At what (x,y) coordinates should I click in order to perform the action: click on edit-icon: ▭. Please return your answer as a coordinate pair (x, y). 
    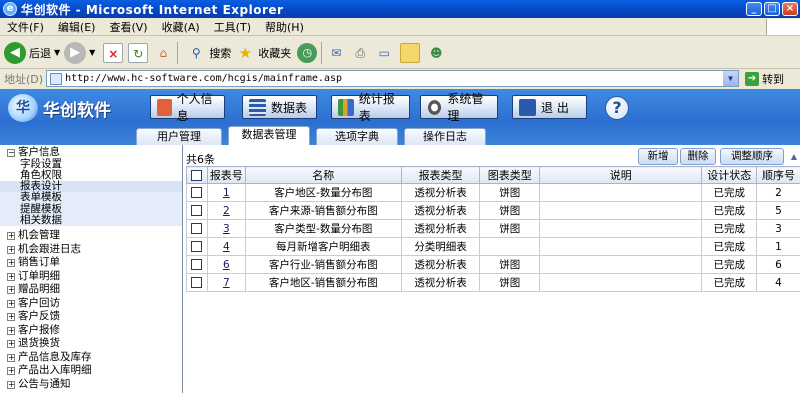
    Looking at the image, I should click on (384, 53).